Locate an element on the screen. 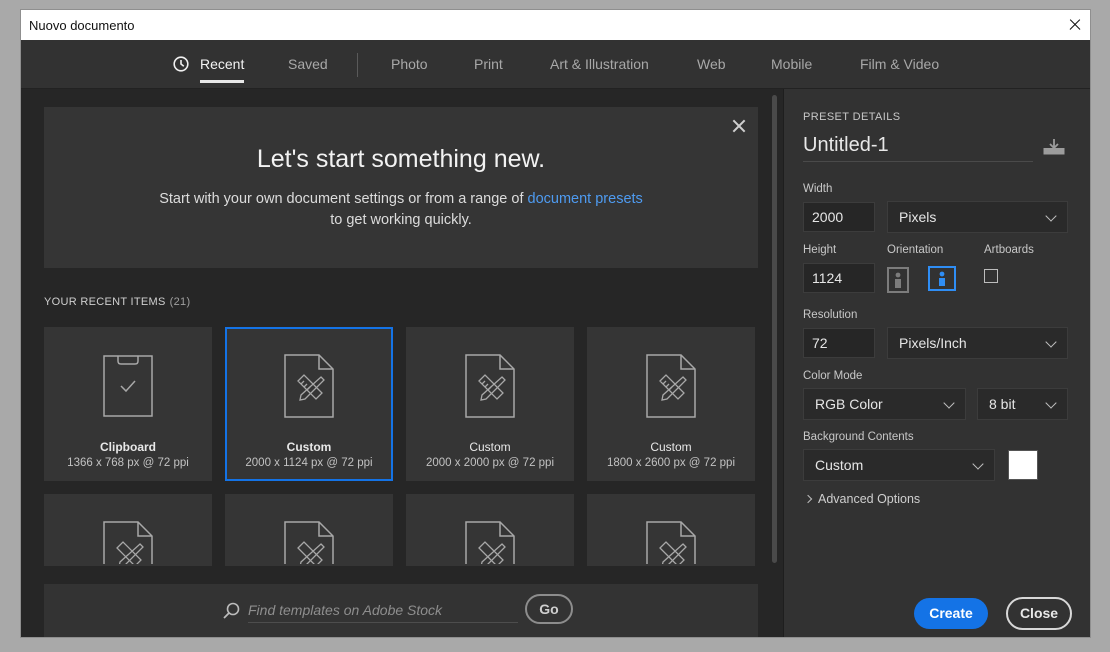  artboards-label: Artboards is located at coordinates (1009, 250).